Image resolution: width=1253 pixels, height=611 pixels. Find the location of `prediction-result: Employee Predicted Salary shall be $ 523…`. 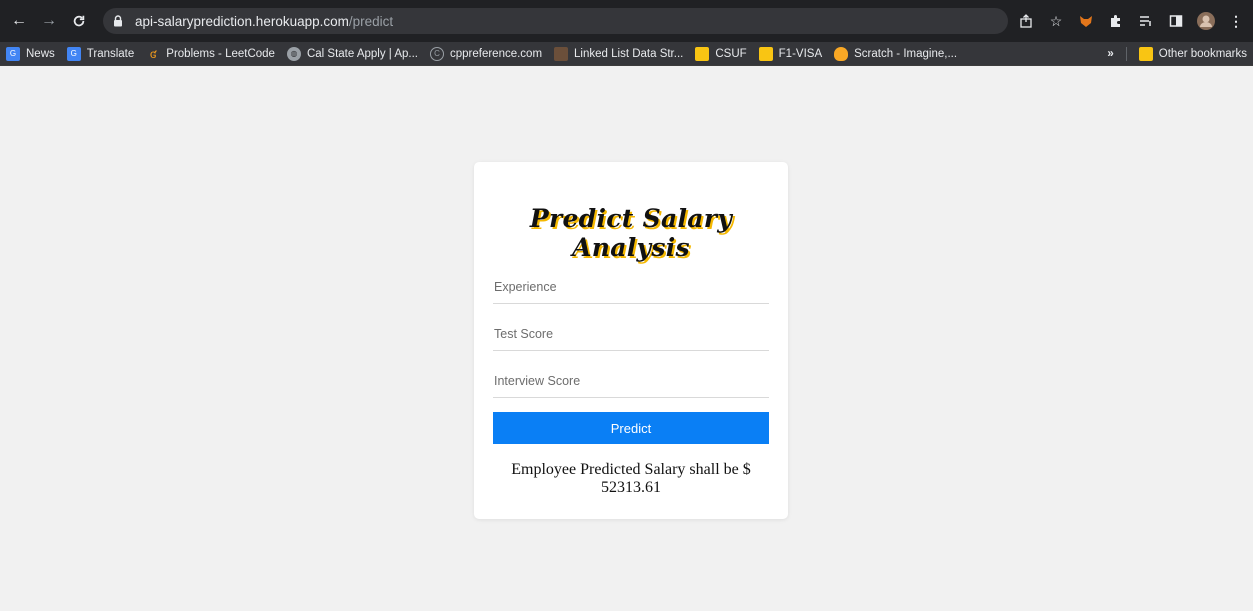

prediction-result: Employee Predicted Salary shall be $ 523… is located at coordinates (631, 478).